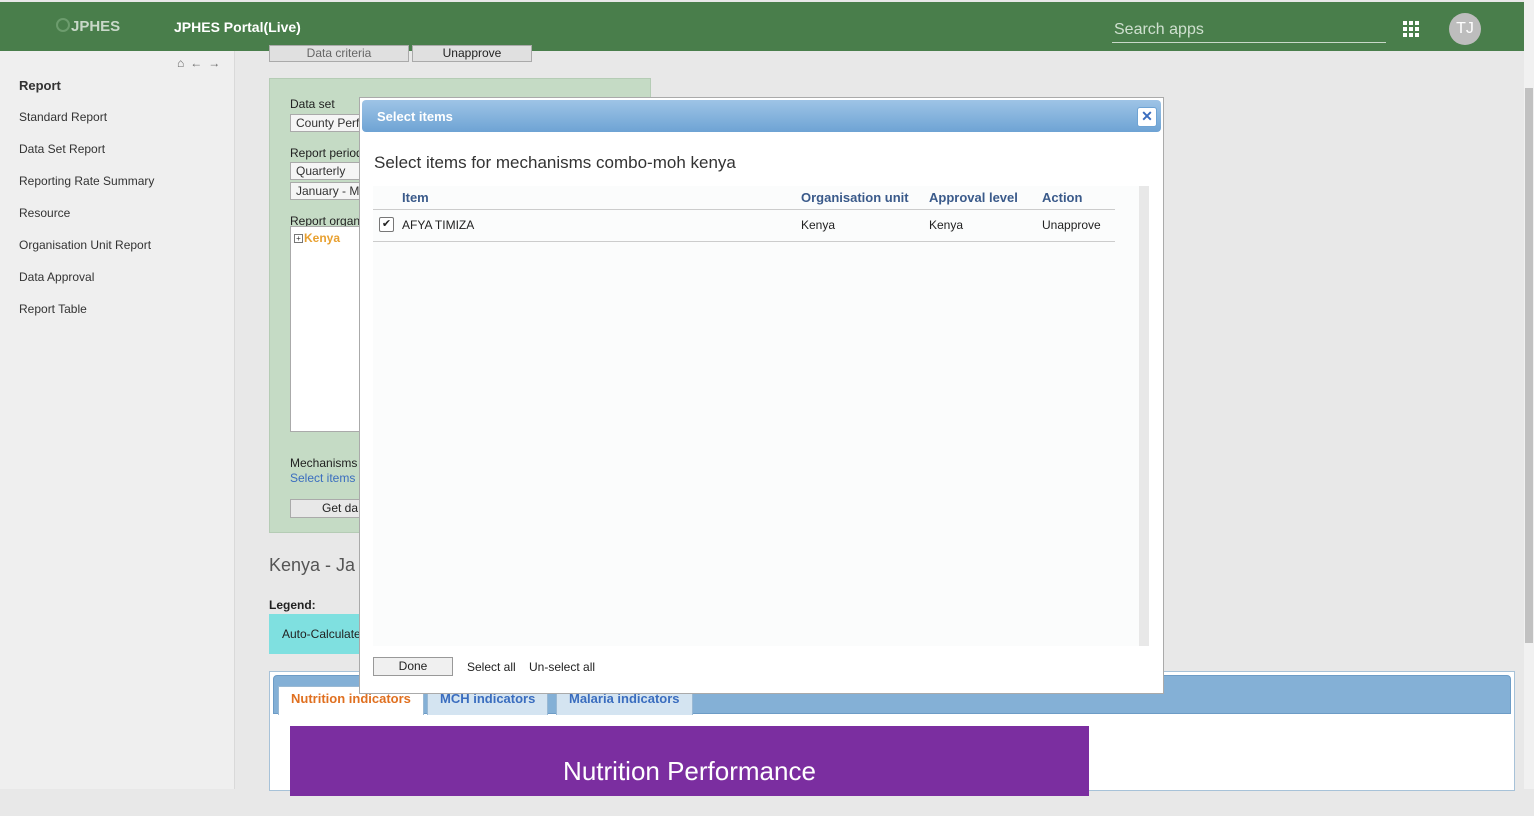  Describe the element at coordinates (1411, 29) in the screenshot. I see `apps-grid-icon` at that location.